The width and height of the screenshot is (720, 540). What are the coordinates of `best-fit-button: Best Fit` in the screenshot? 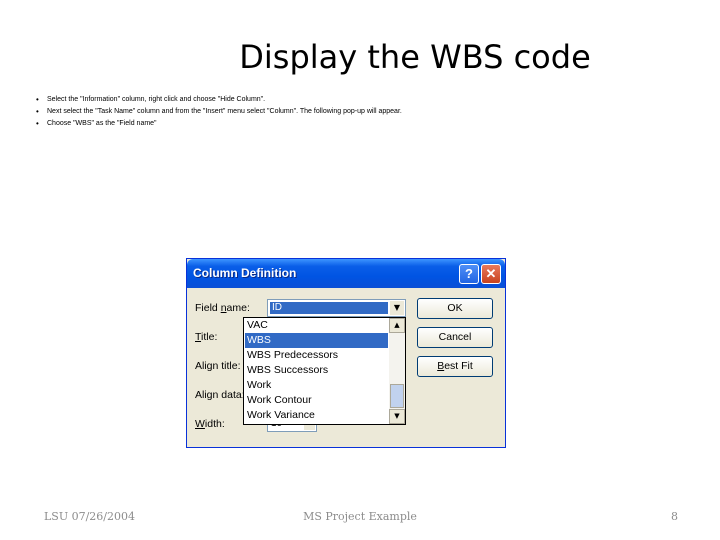 It's located at (455, 366).